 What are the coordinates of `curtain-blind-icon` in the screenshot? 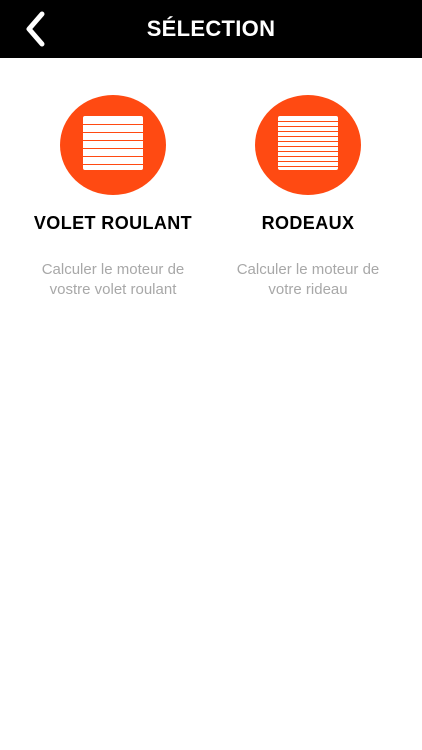 It's located at (308, 145).